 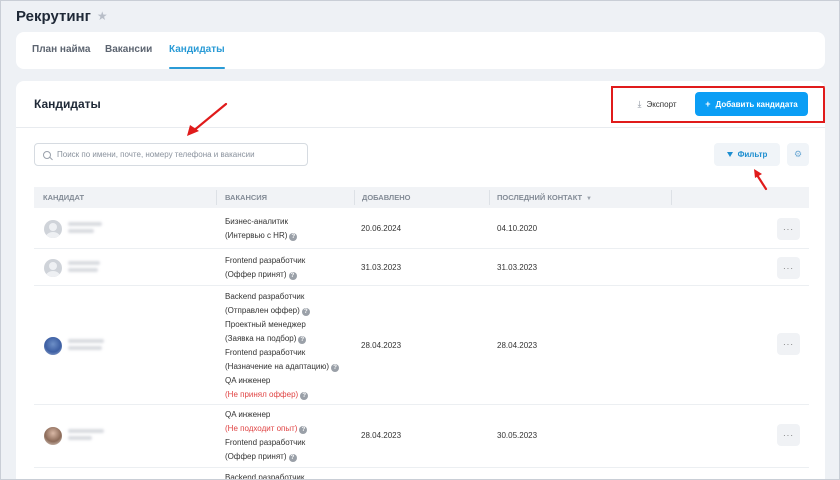 I want to click on vacancy-status: (Назначение на адаптацию), so click(x=277, y=366).